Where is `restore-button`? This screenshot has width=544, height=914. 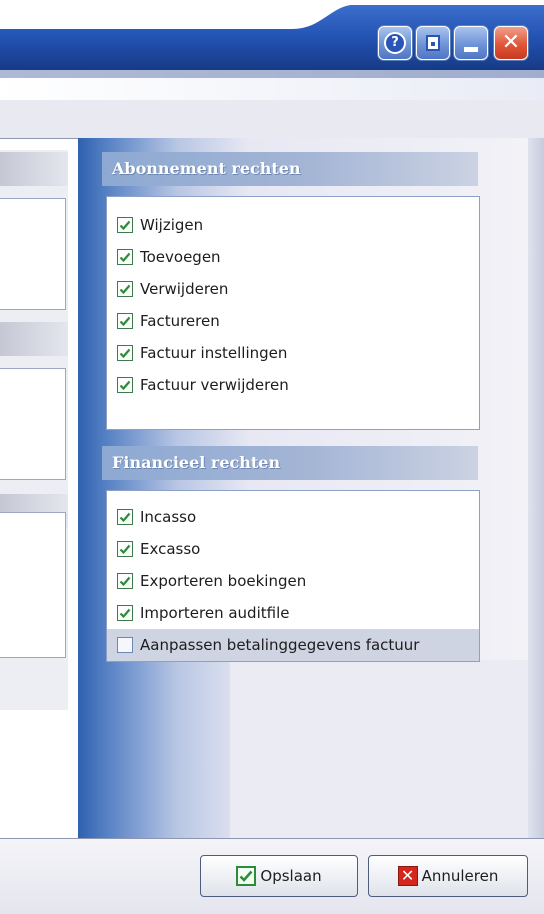
restore-button is located at coordinates (433, 43).